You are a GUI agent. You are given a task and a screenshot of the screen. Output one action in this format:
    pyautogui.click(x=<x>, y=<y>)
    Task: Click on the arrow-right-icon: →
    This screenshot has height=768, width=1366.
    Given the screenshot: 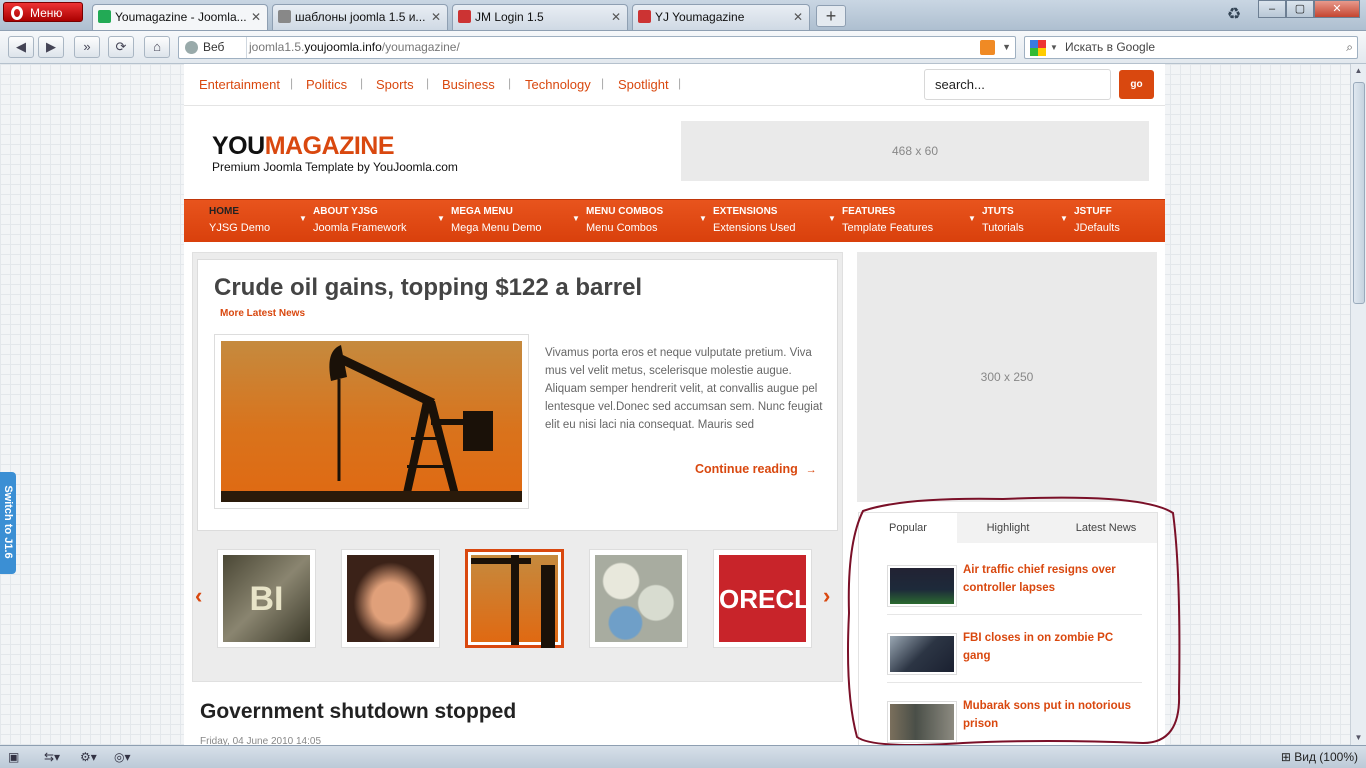 What is the action you would take?
    pyautogui.click(x=811, y=470)
    